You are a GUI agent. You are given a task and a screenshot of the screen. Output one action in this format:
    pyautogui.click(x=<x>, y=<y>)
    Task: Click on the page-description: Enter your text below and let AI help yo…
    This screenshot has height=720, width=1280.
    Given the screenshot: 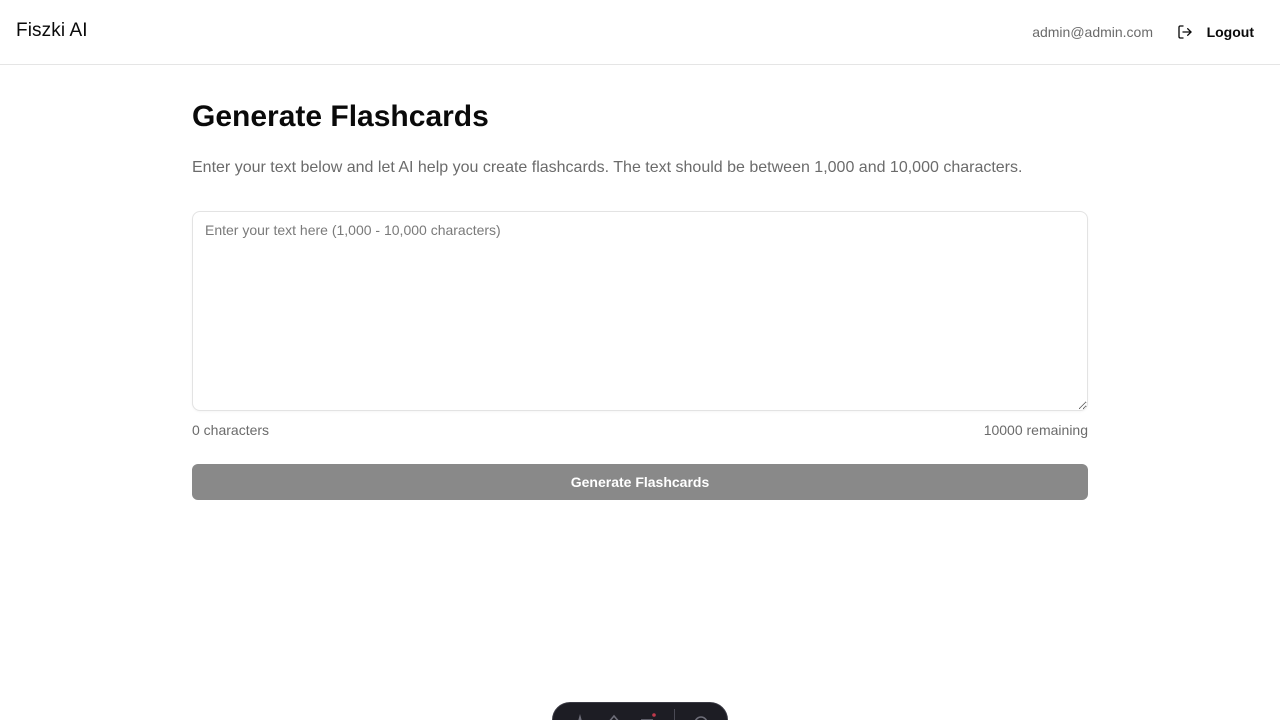 What is the action you would take?
    pyautogui.click(x=607, y=167)
    